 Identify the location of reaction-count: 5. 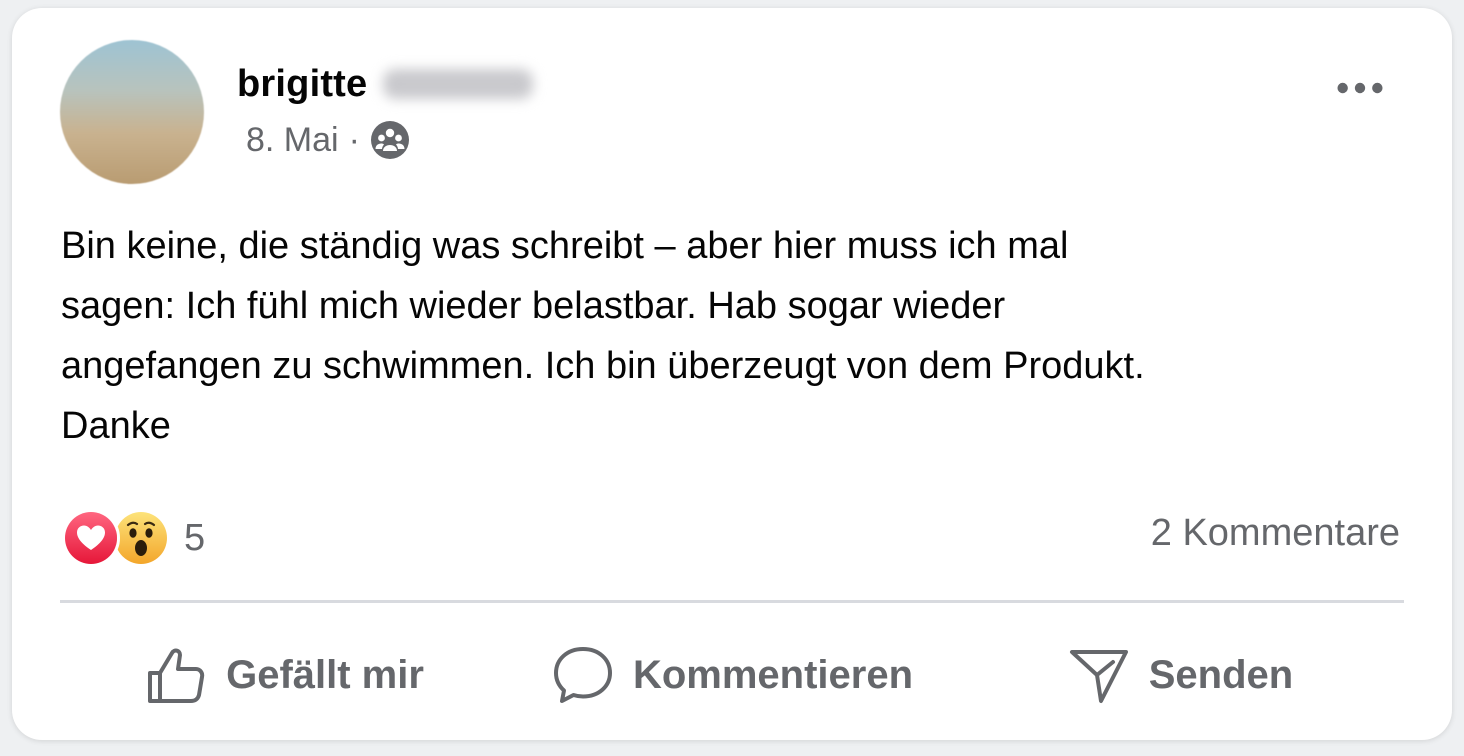
(195, 537).